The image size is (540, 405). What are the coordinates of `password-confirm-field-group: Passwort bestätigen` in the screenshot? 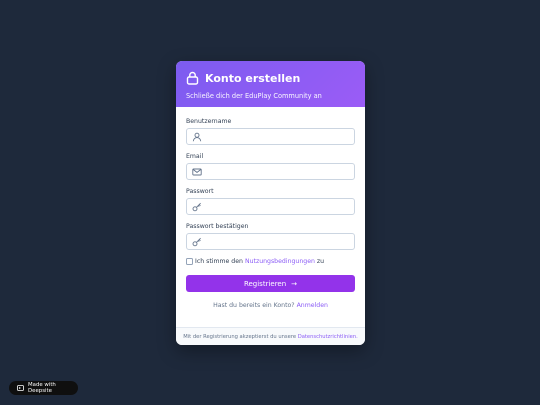 It's located at (270, 236).